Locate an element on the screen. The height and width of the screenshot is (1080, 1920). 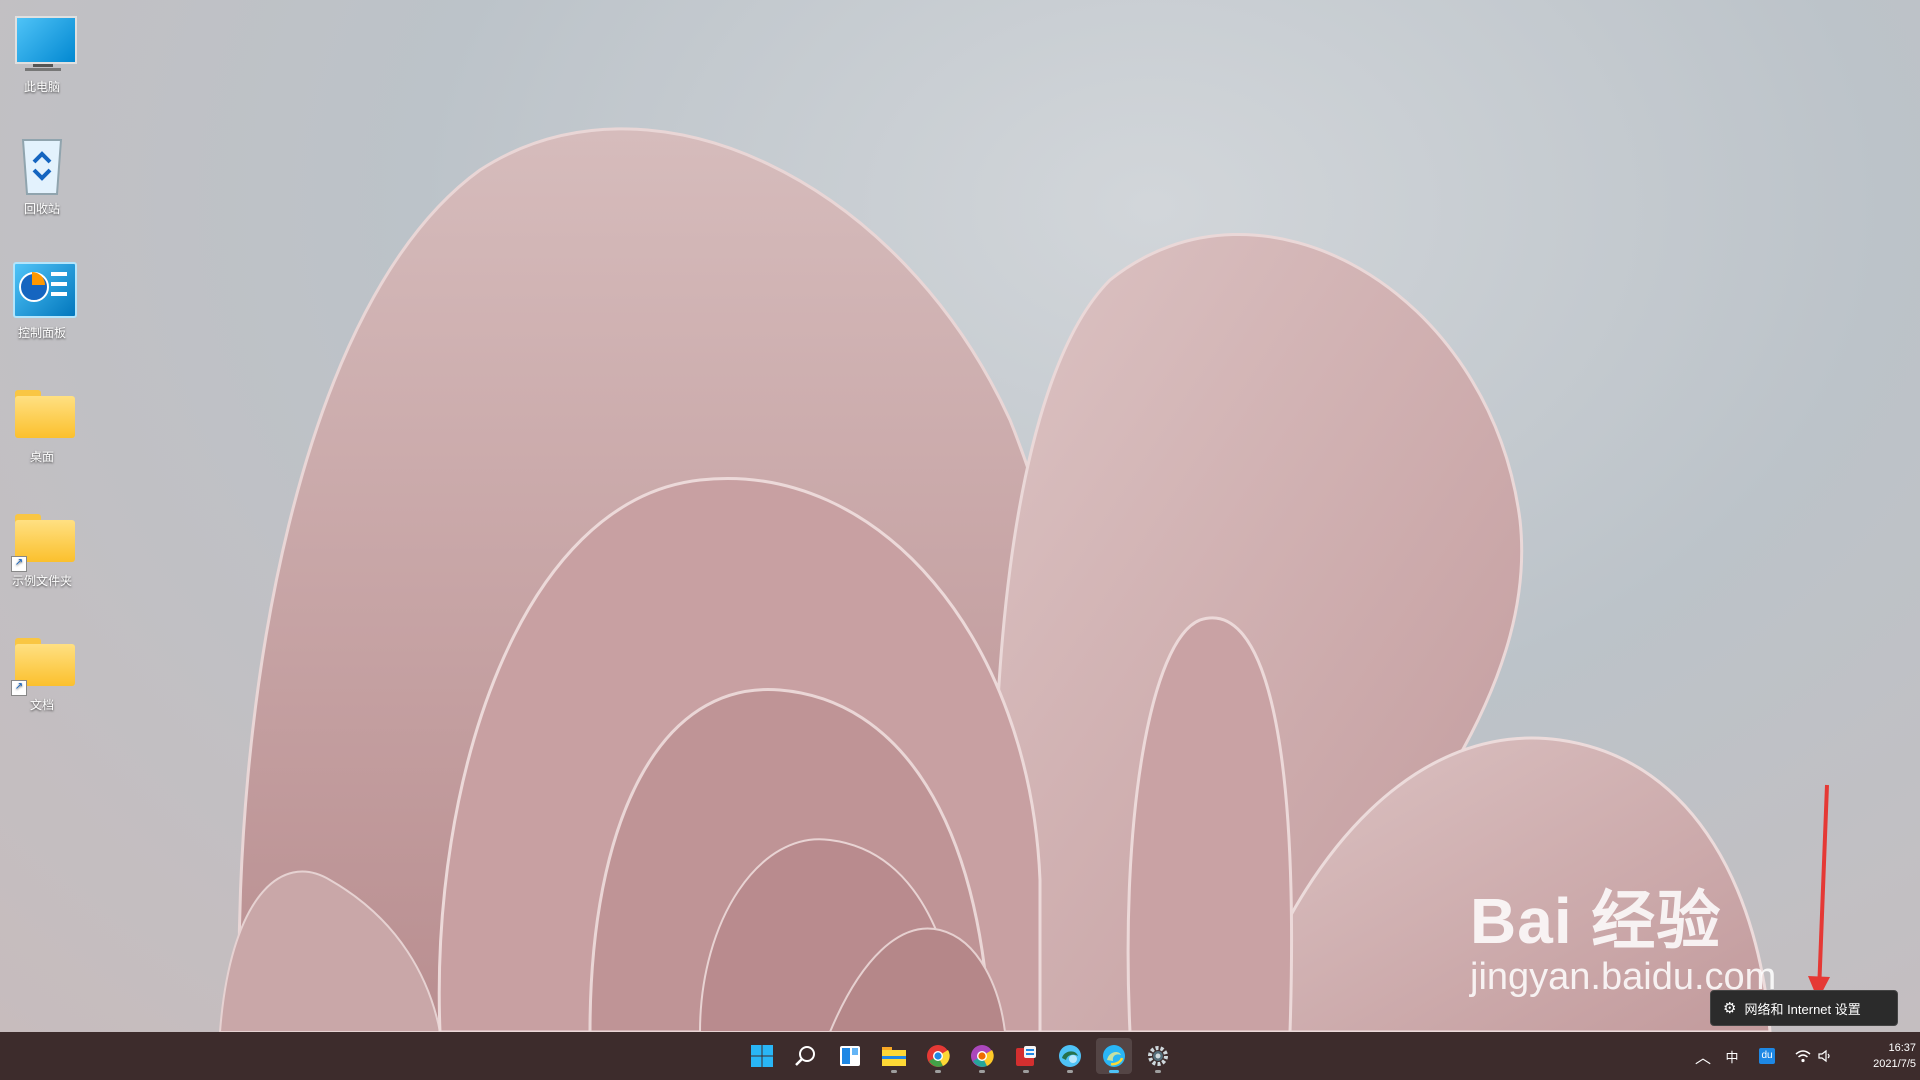
folder-icon is located at coordinates (42, 413).